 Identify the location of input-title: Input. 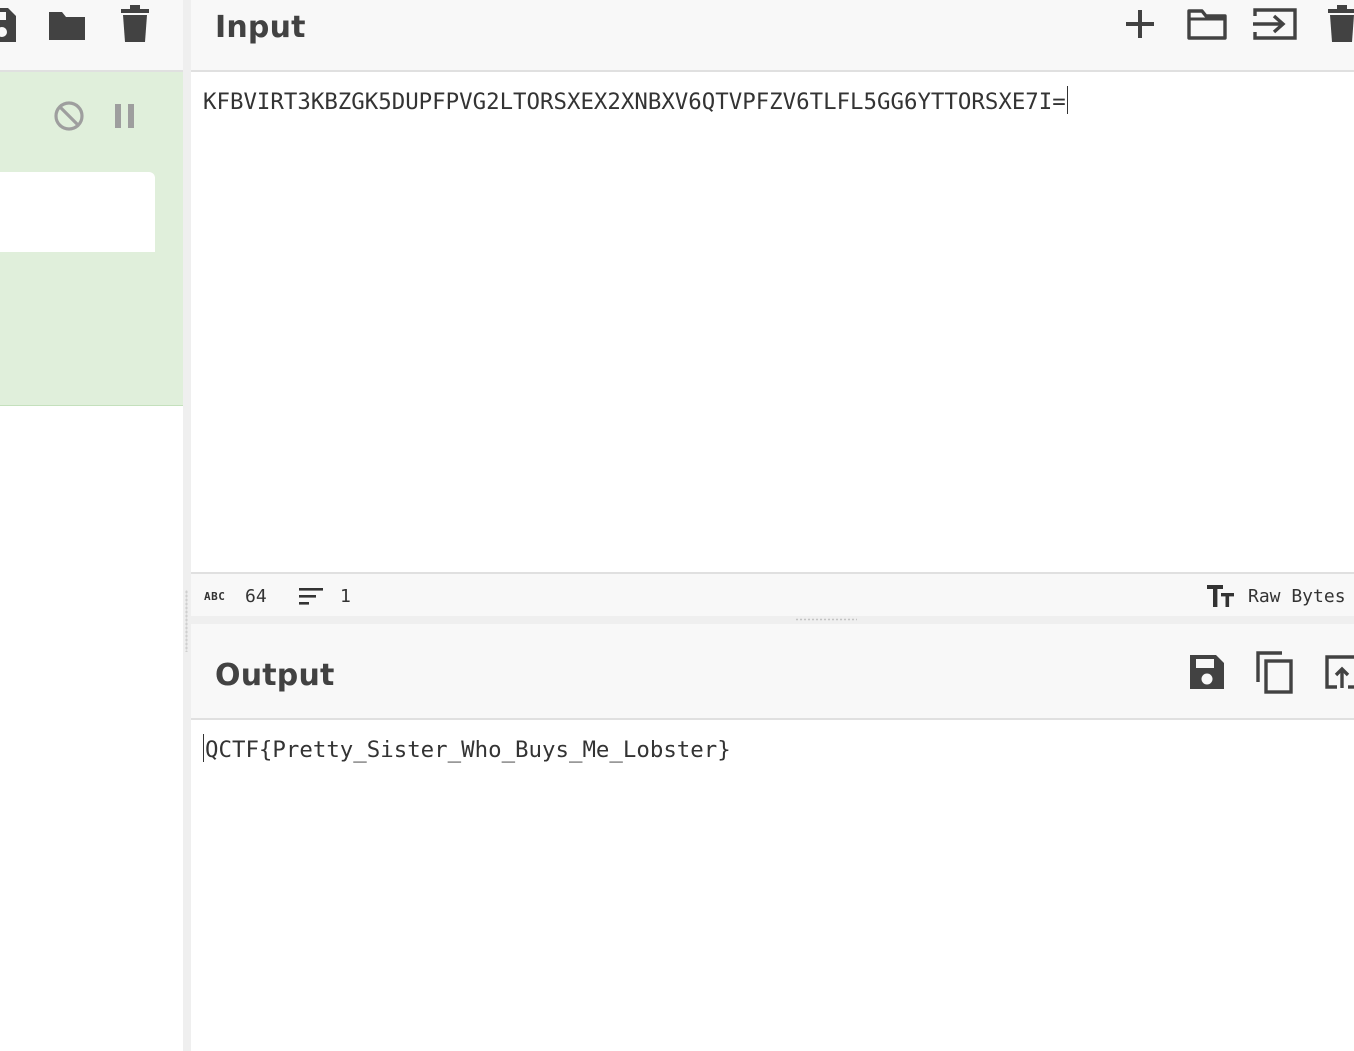
(260, 27).